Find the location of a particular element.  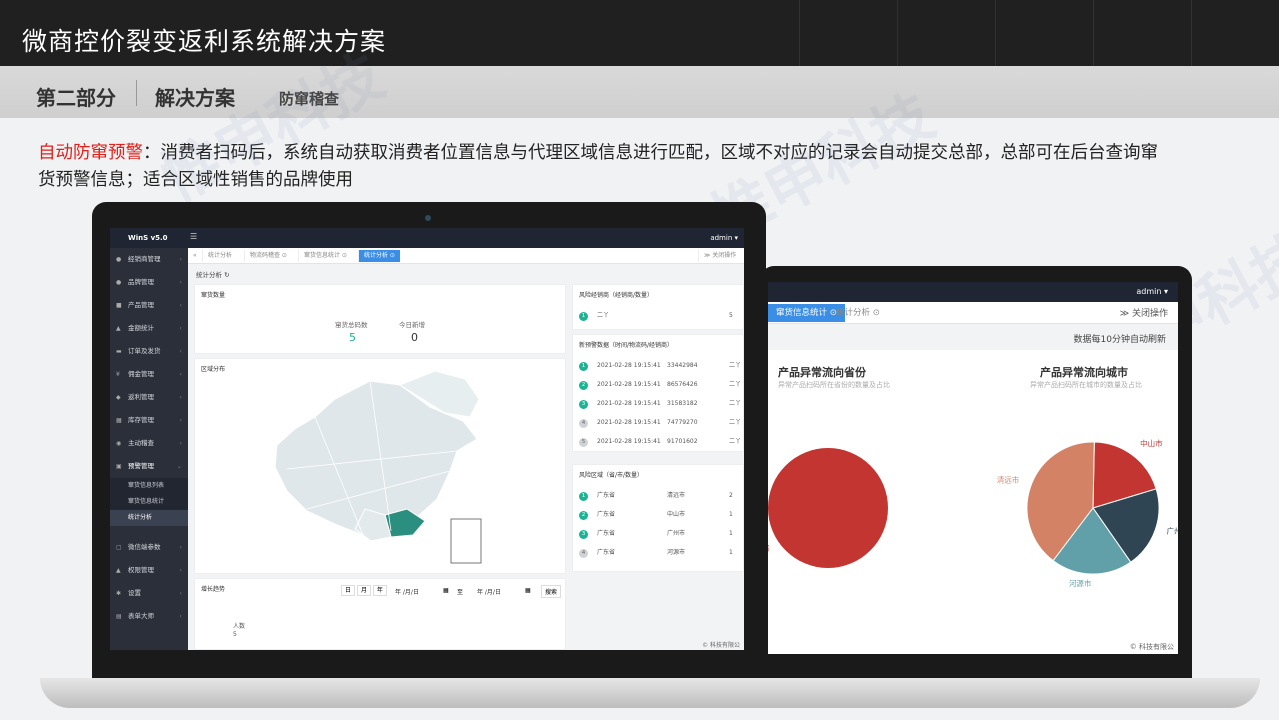

alert-icon: ▣ is located at coordinates (119, 466).